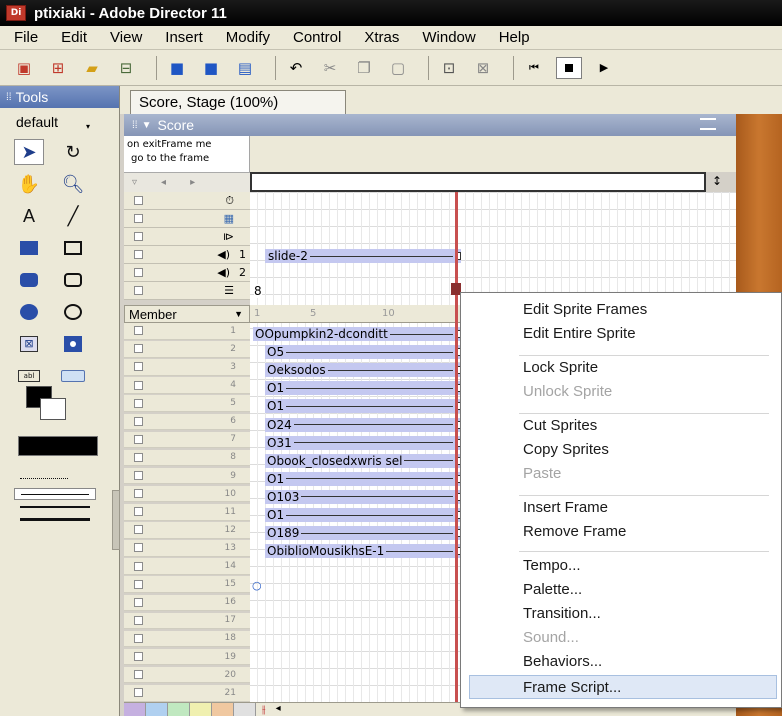 Image resolution: width=782 pixels, height=716 pixels. Describe the element at coordinates (134, 182) in the screenshot. I see `filter-icon: ▿` at that location.